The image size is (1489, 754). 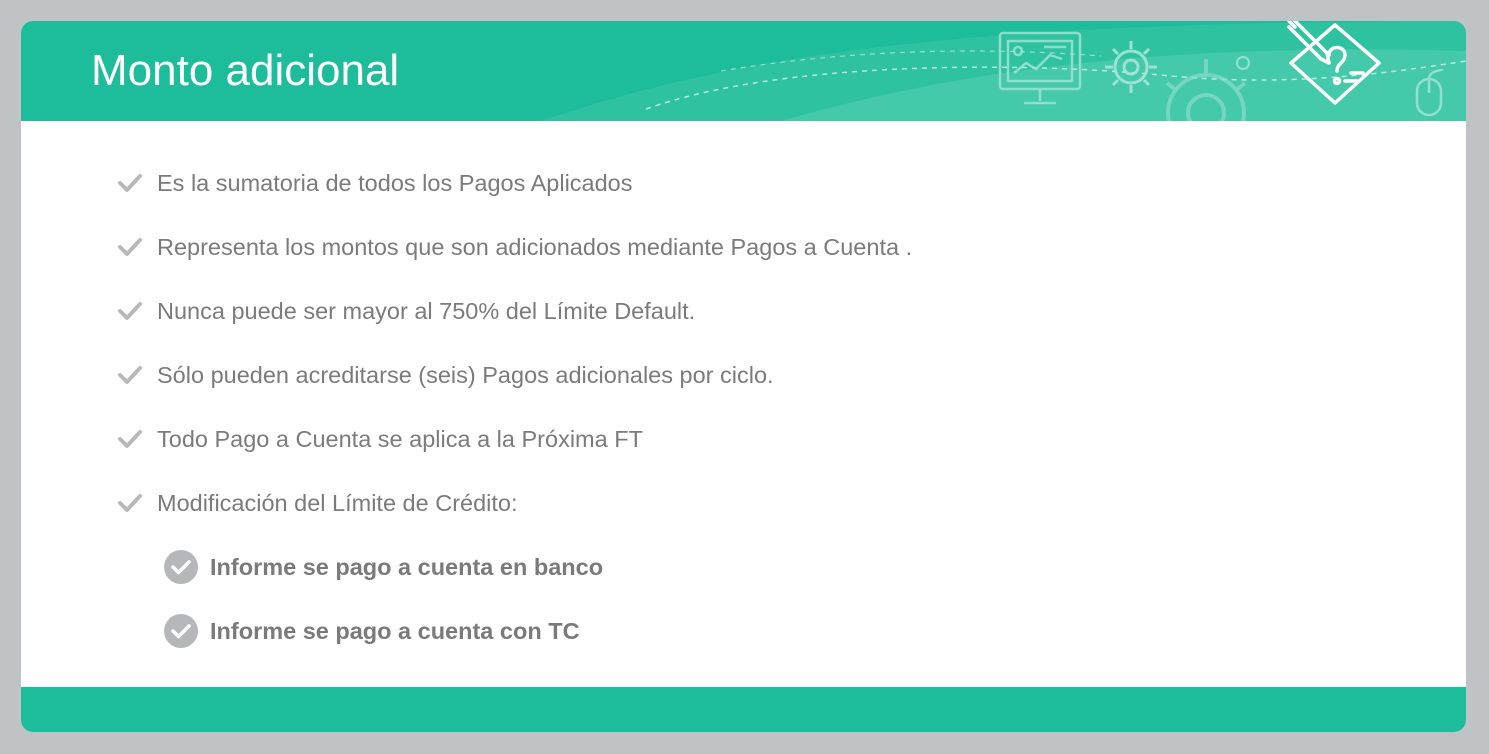 What do you see at coordinates (337, 502) in the screenshot?
I see `bullet-text: Modificación del Límite de Crédito:` at bounding box center [337, 502].